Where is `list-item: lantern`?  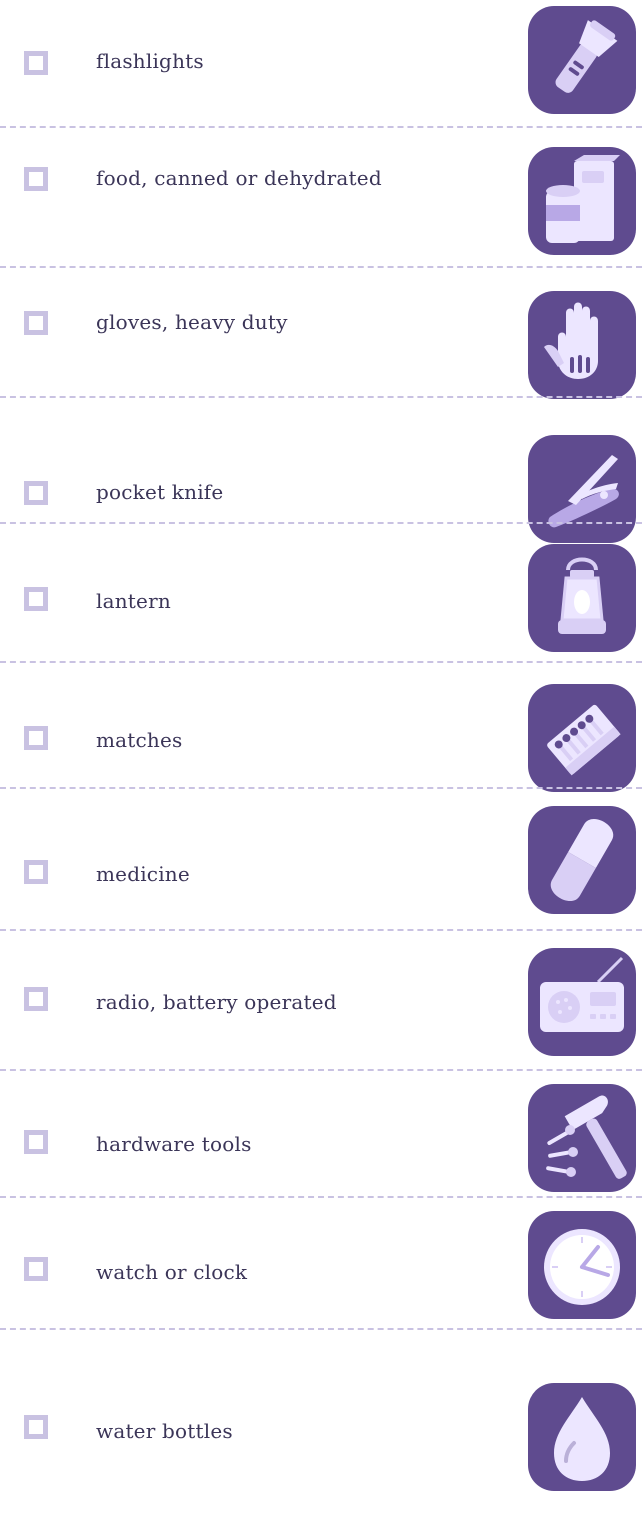 list-item: lantern is located at coordinates (321, 602).